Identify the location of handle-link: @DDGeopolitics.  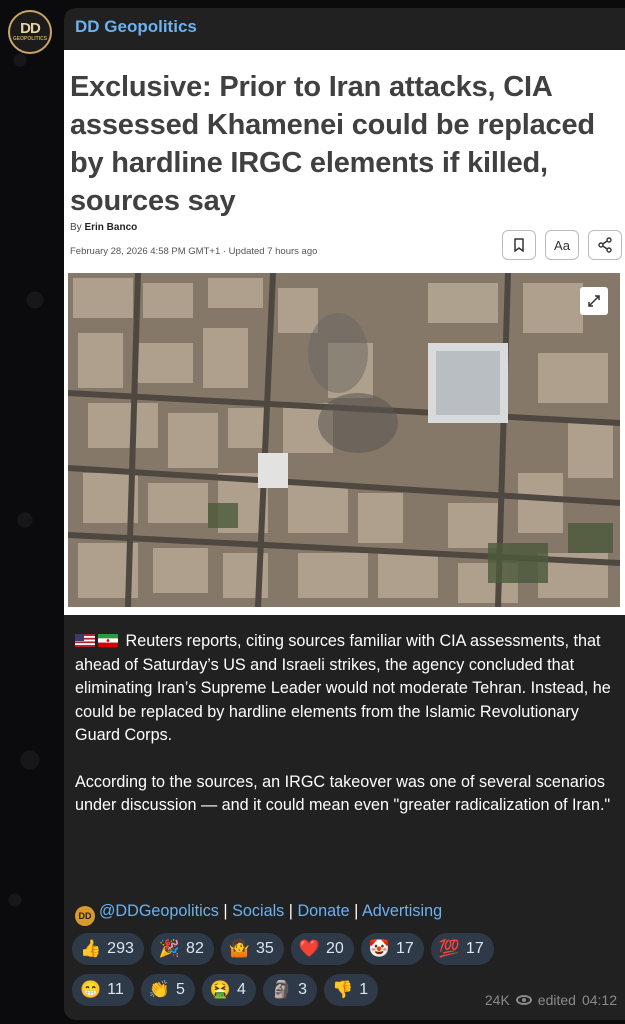
(159, 911).